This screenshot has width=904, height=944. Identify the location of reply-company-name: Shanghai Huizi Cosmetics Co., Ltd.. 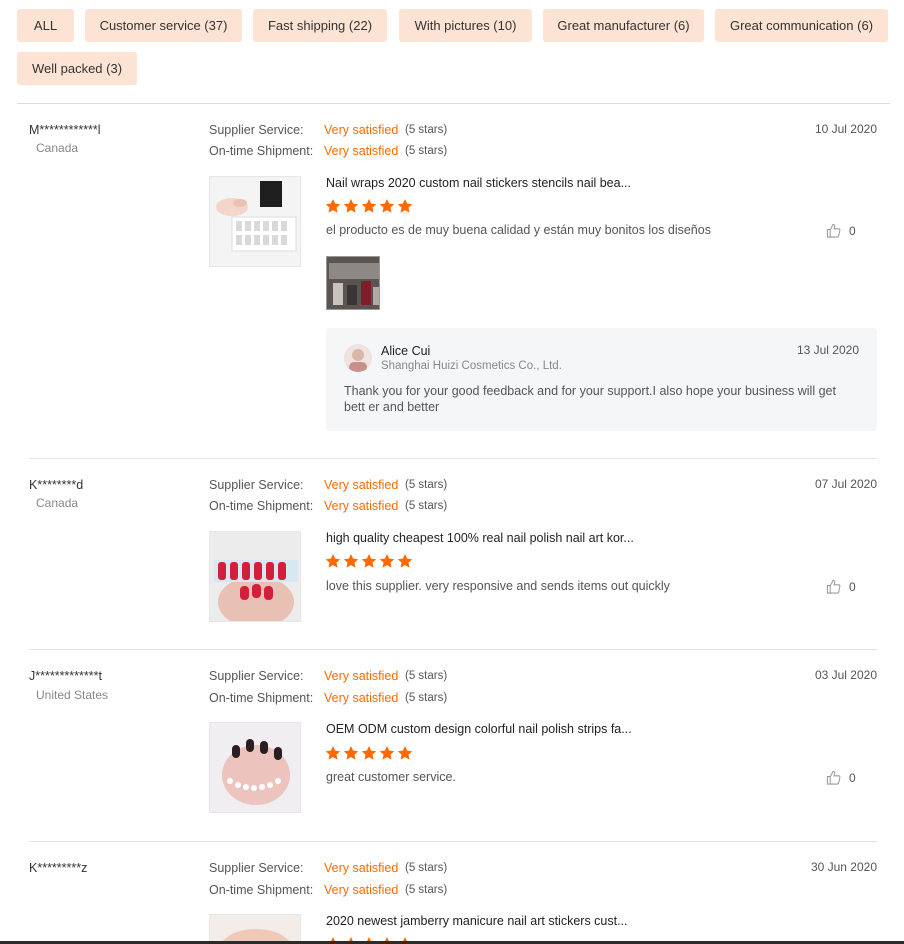
(471, 366).